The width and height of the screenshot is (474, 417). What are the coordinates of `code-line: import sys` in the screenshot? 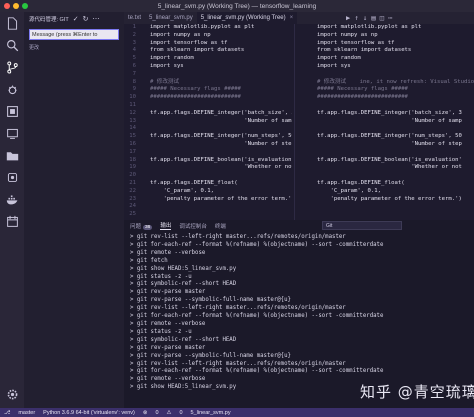 It's located at (167, 65).